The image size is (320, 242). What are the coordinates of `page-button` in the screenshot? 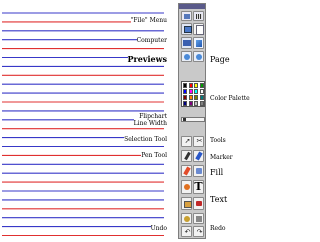 It's located at (198, 29).